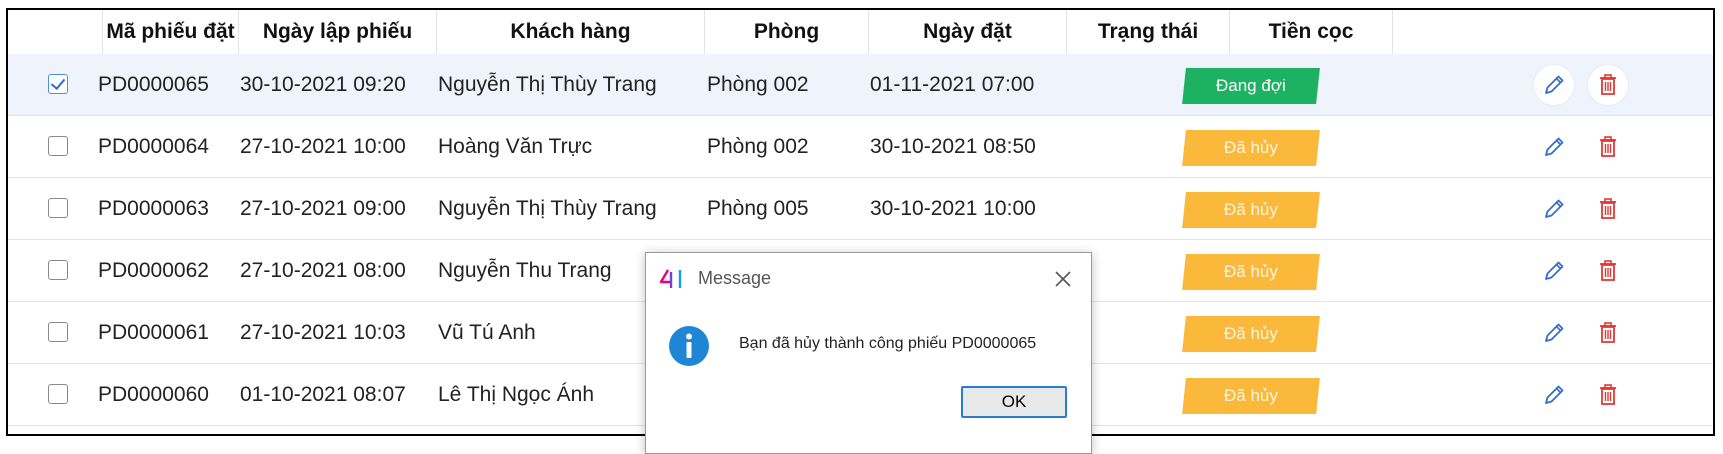 This screenshot has width=1723, height=454. What do you see at coordinates (953, 146) in the screenshot?
I see `booking-date: 30-10-2021 08:50` at bounding box center [953, 146].